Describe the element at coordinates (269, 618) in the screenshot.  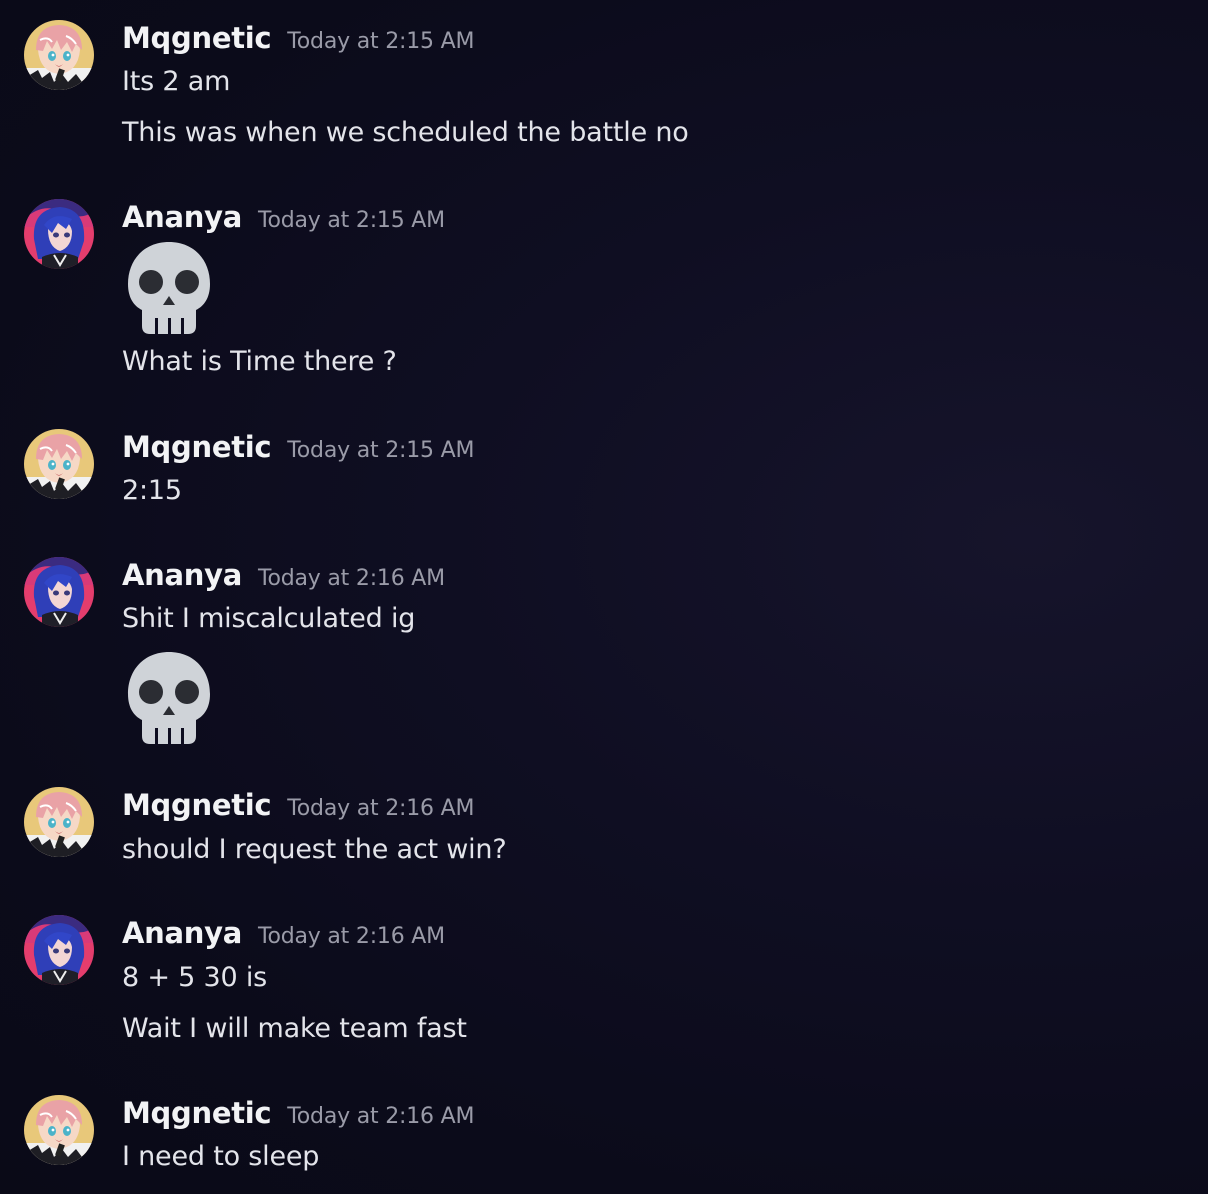
I see `message-text: Shit I miscalculated ig` at that location.